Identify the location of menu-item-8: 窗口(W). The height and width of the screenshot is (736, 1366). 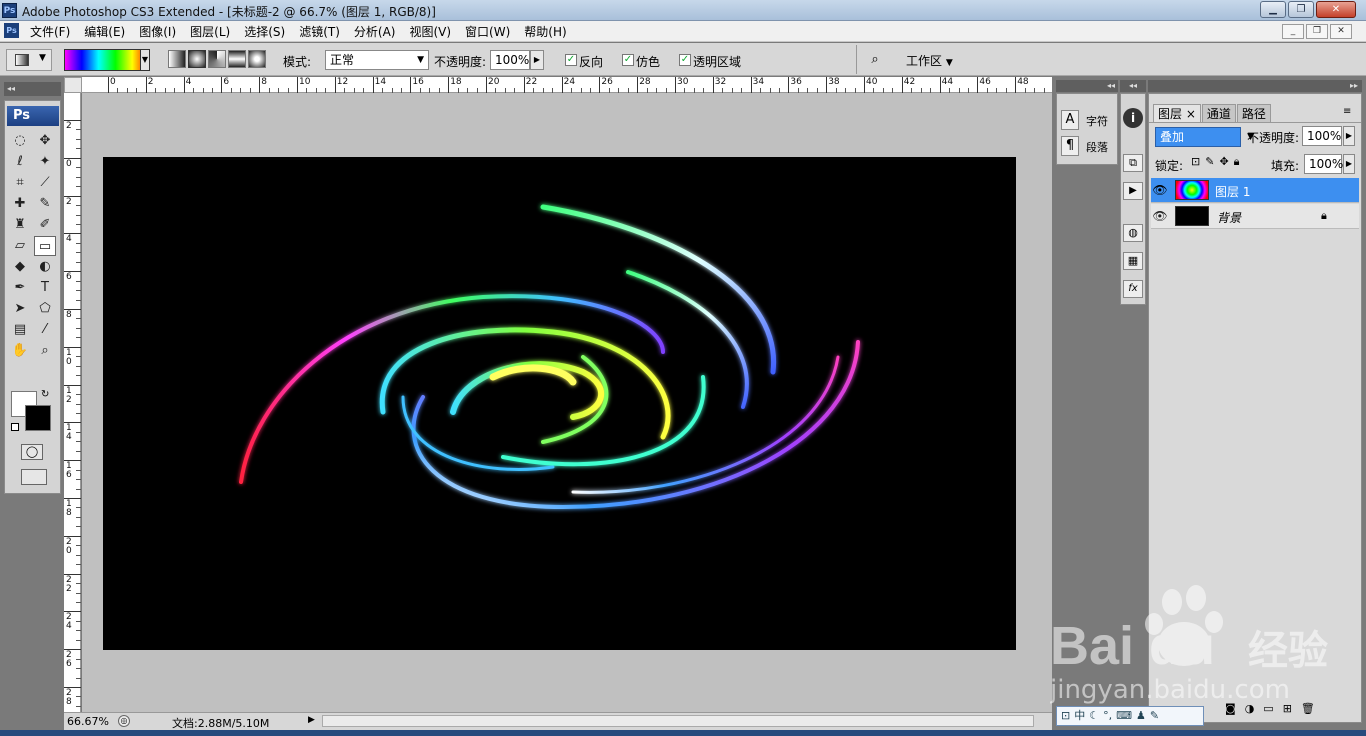
(487, 31).